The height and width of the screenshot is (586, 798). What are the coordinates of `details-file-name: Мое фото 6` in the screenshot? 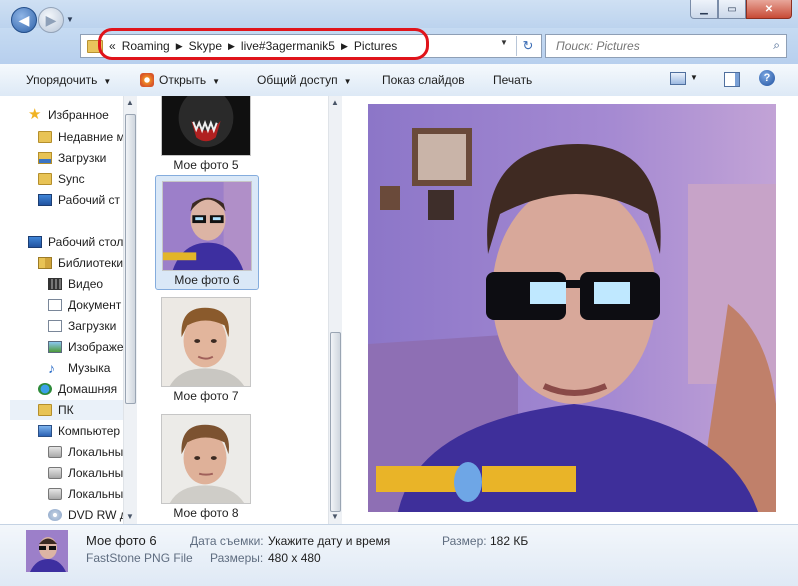 It's located at (121, 540).